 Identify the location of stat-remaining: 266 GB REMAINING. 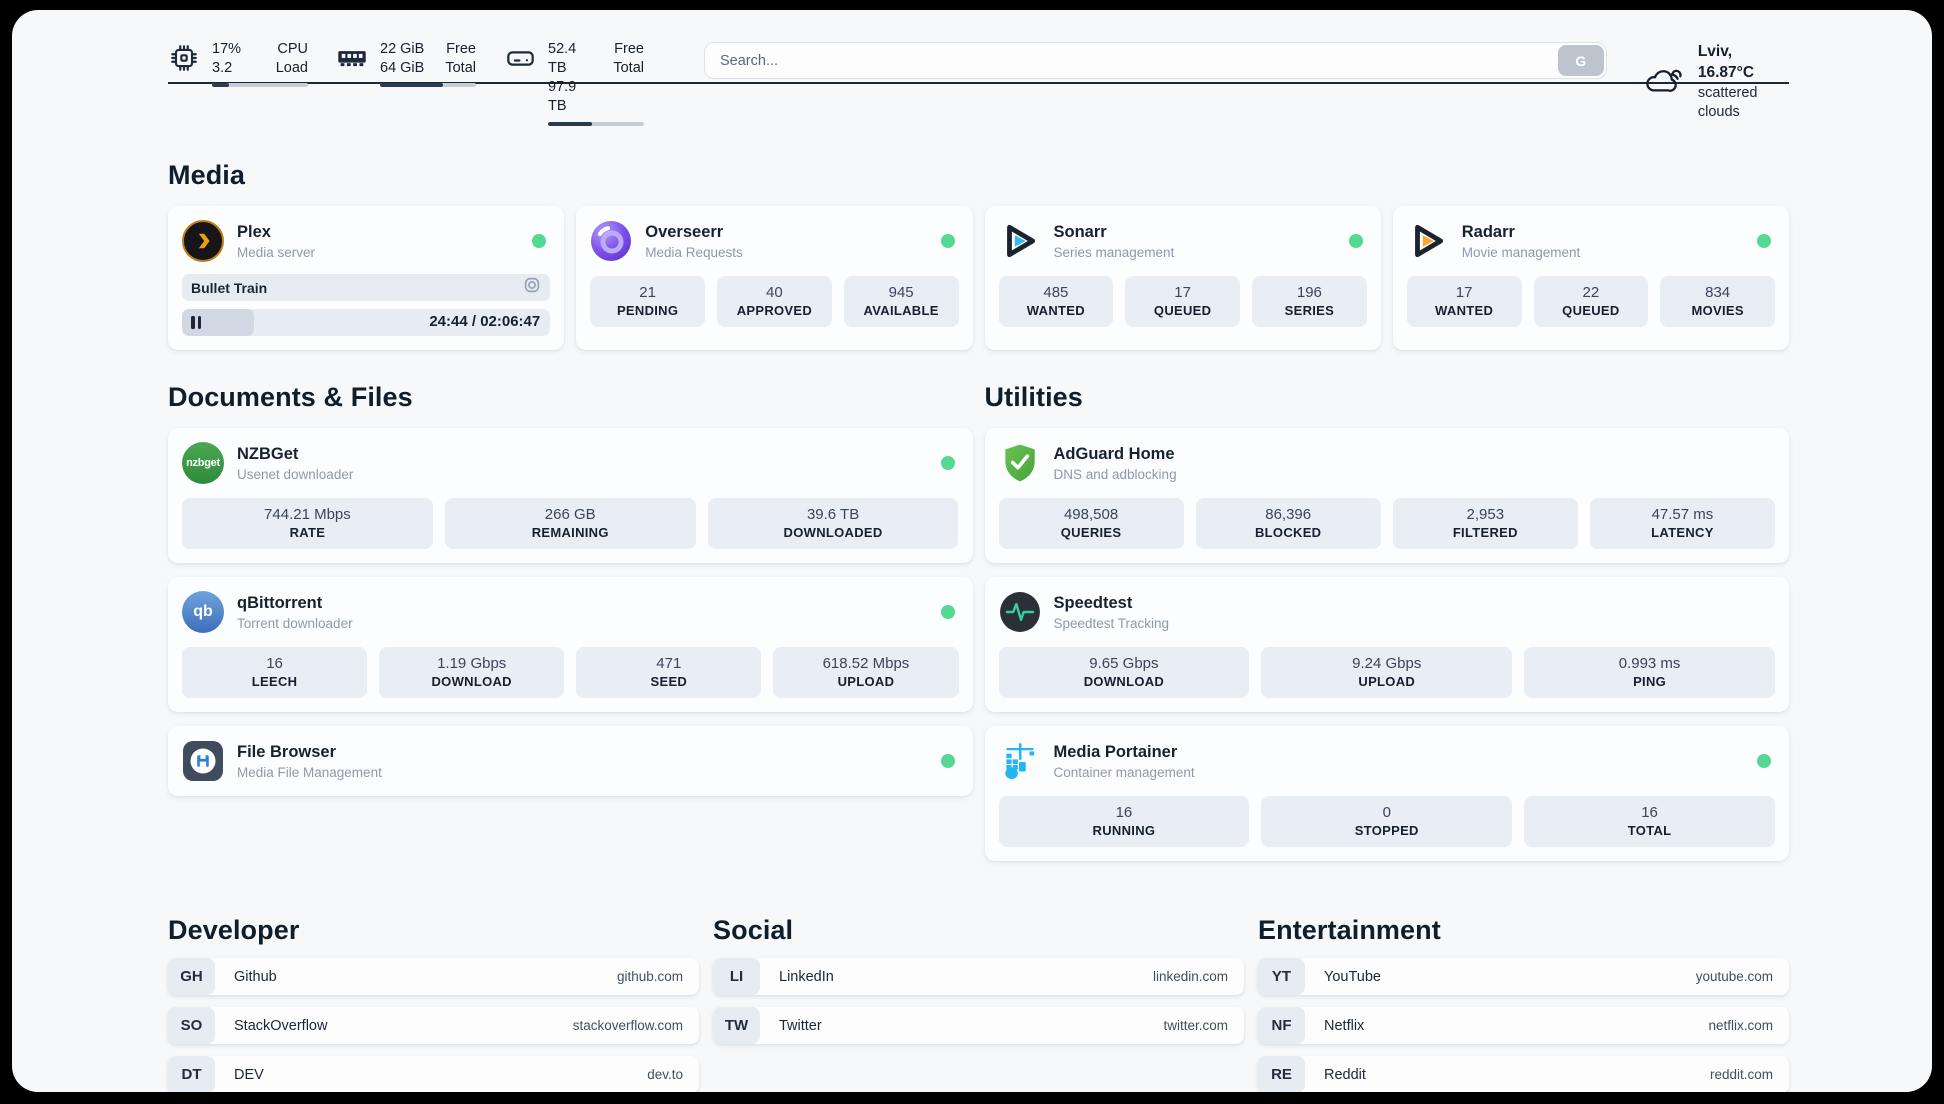
(570, 523).